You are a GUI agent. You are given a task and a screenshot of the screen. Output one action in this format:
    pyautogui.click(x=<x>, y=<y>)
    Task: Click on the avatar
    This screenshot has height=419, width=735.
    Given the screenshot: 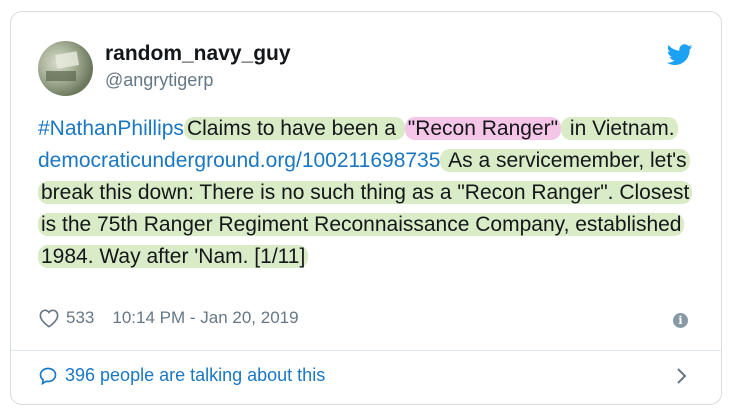 What is the action you would take?
    pyautogui.click(x=65, y=68)
    